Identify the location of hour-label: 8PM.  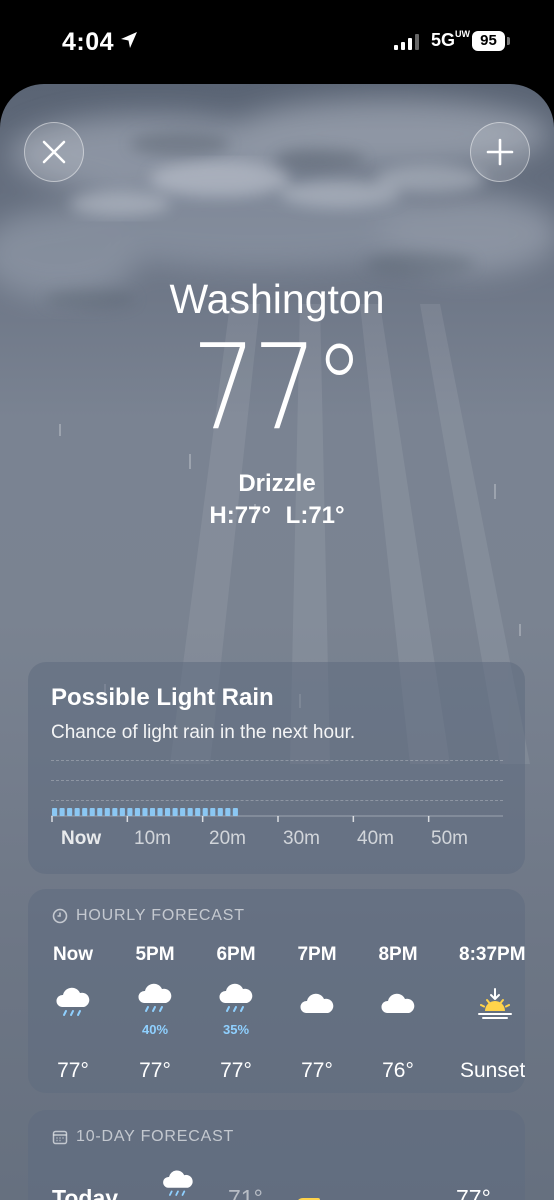
(398, 954).